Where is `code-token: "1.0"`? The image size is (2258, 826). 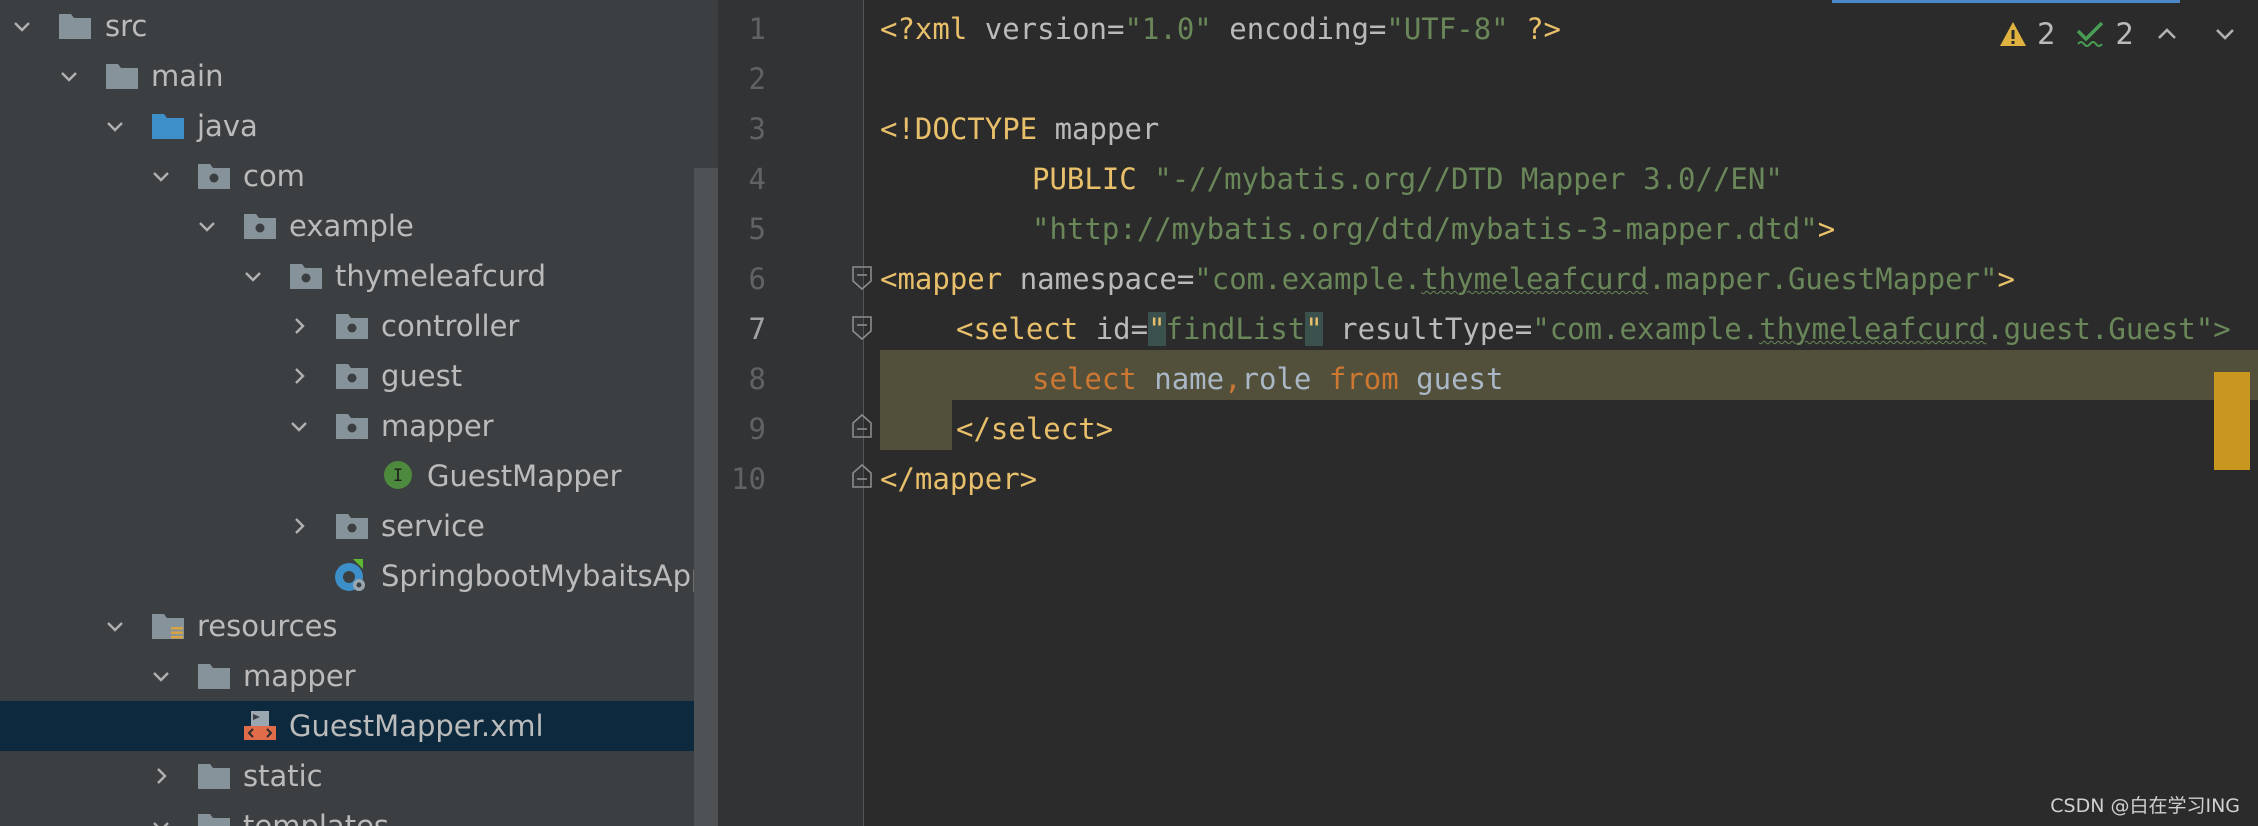
code-token: "1.0" is located at coordinates (1168, 29).